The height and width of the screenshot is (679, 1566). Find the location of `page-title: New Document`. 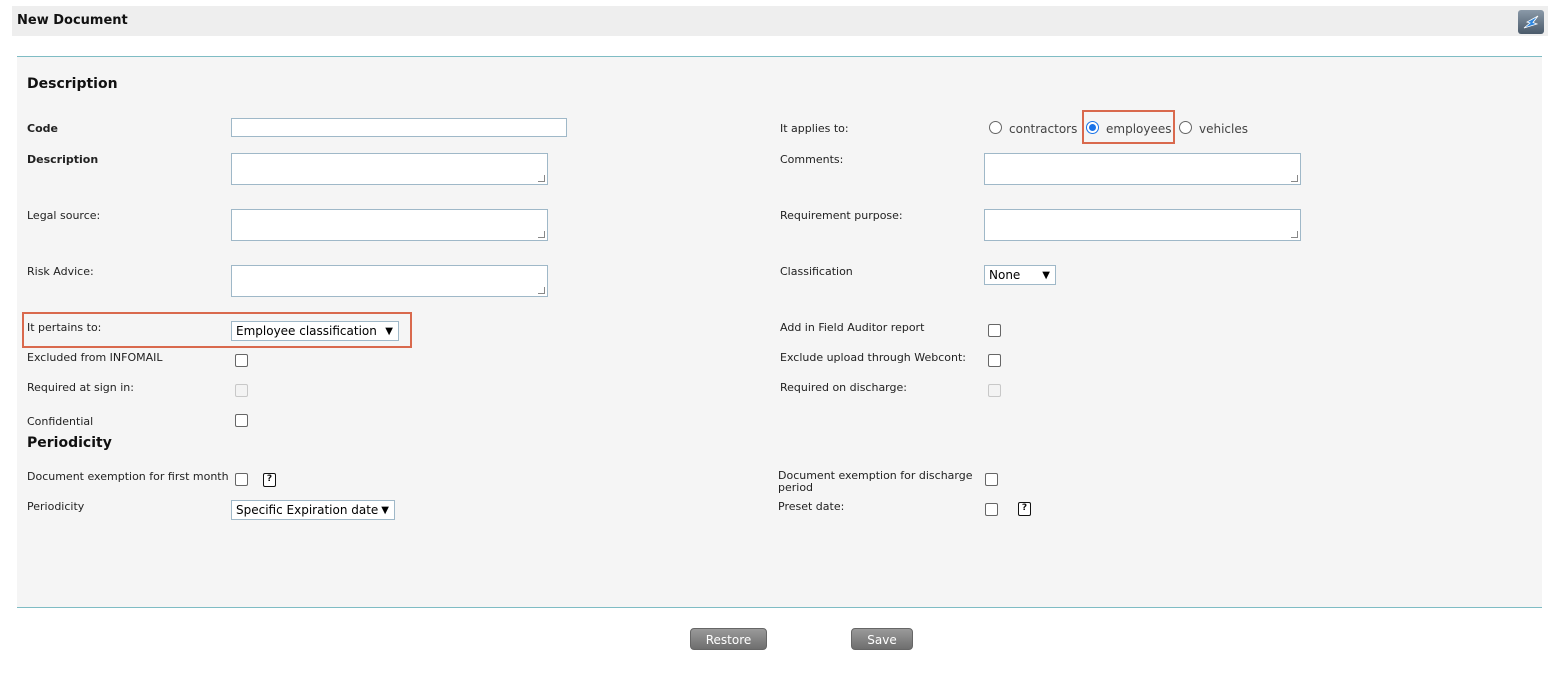

page-title: New Document is located at coordinates (72, 20).